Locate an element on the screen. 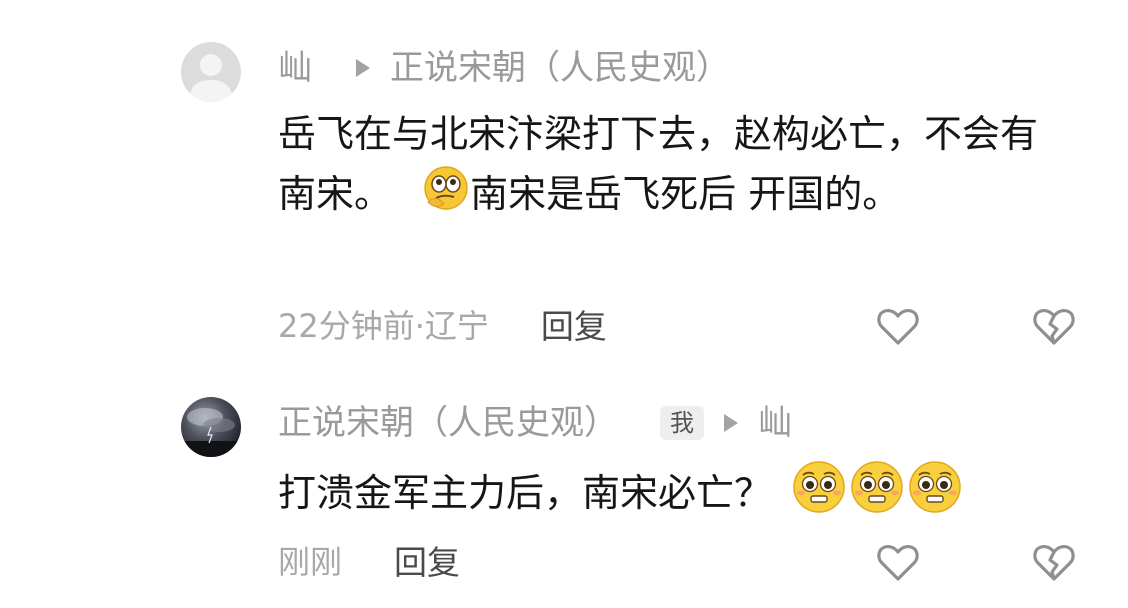  avatar-storm is located at coordinates (211, 427).